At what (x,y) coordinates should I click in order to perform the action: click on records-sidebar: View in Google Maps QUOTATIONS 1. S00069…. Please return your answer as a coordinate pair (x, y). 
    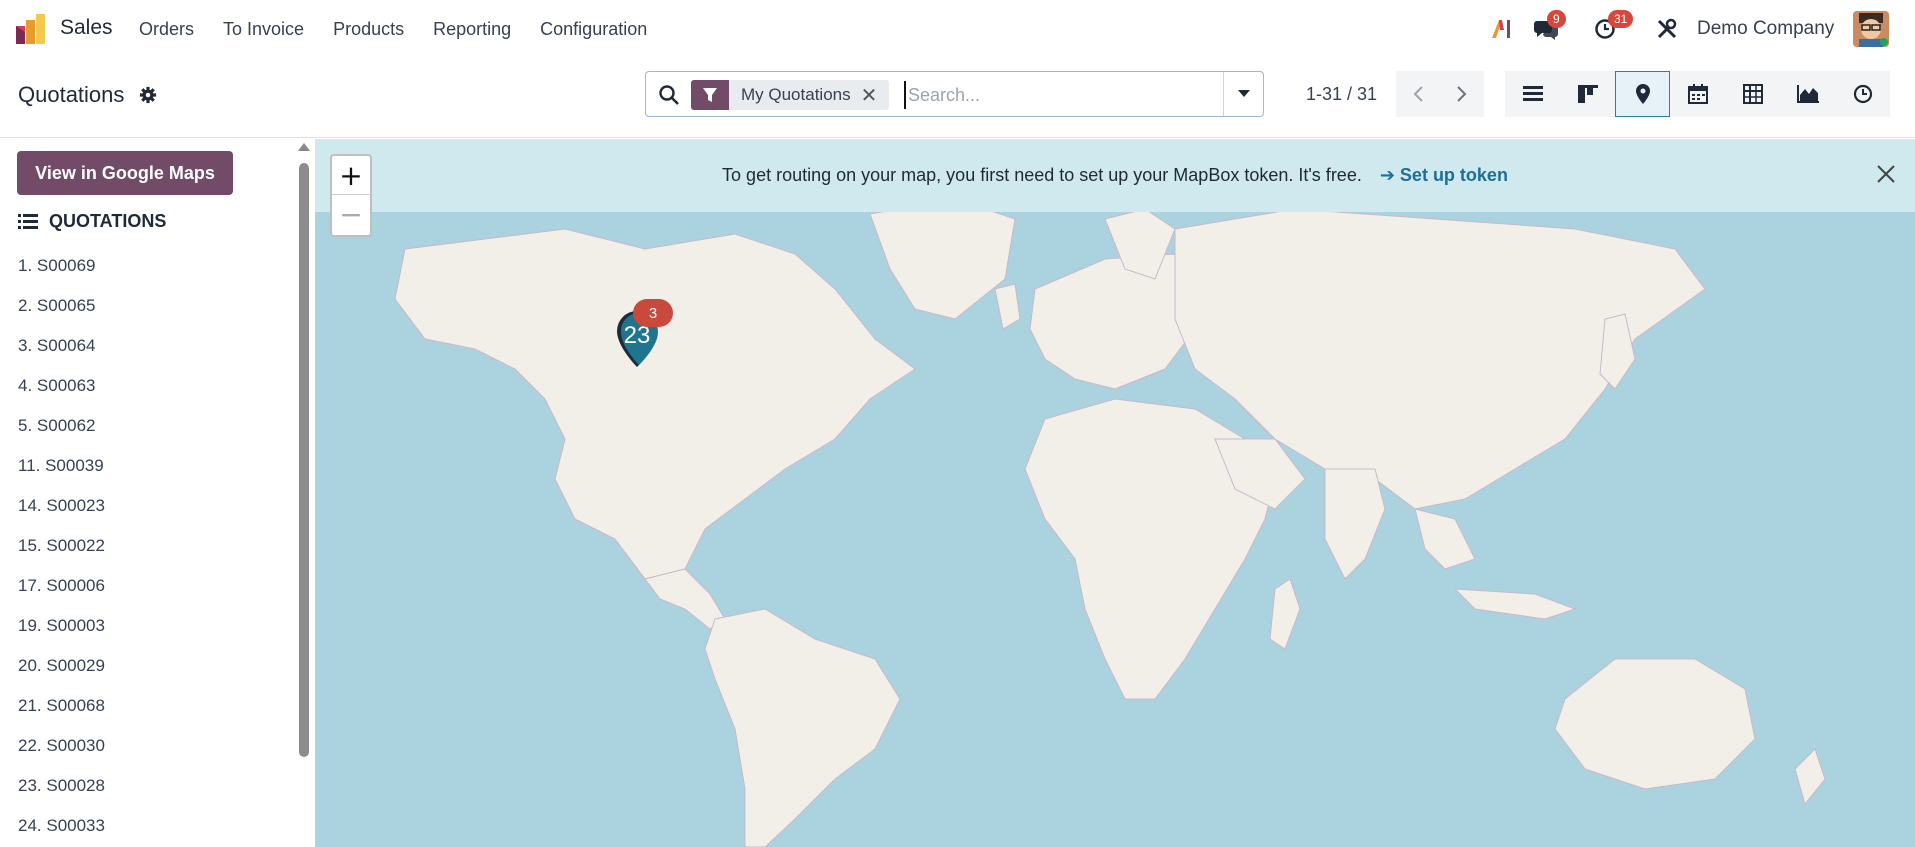
    Looking at the image, I should click on (157, 493).